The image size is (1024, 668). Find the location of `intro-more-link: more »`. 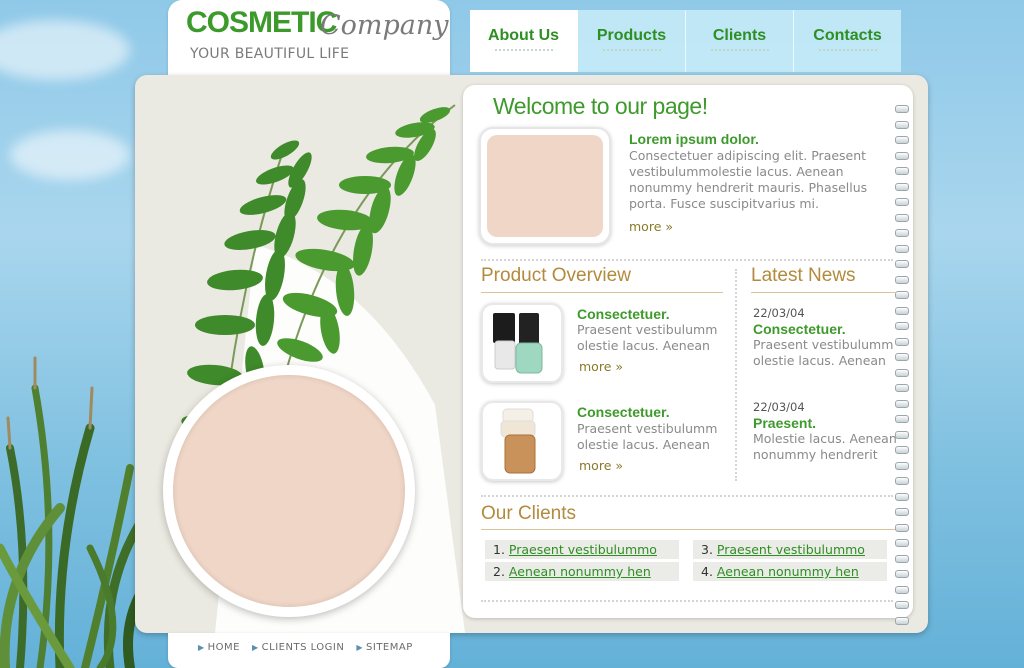

intro-more-link: more » is located at coordinates (651, 226).